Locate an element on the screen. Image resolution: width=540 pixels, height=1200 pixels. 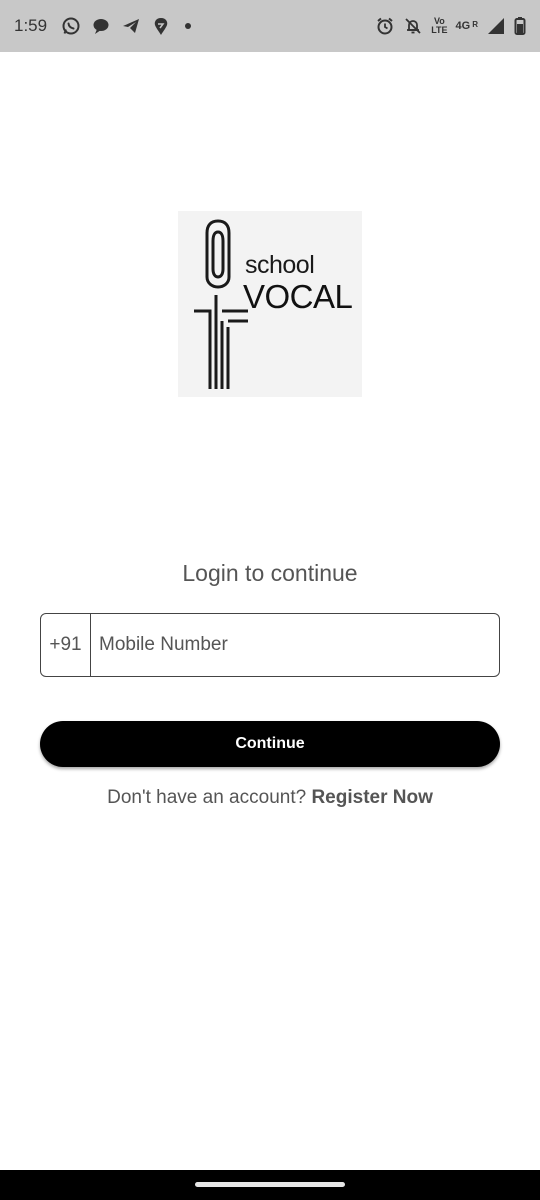
swiggy-icon is located at coordinates (161, 26).